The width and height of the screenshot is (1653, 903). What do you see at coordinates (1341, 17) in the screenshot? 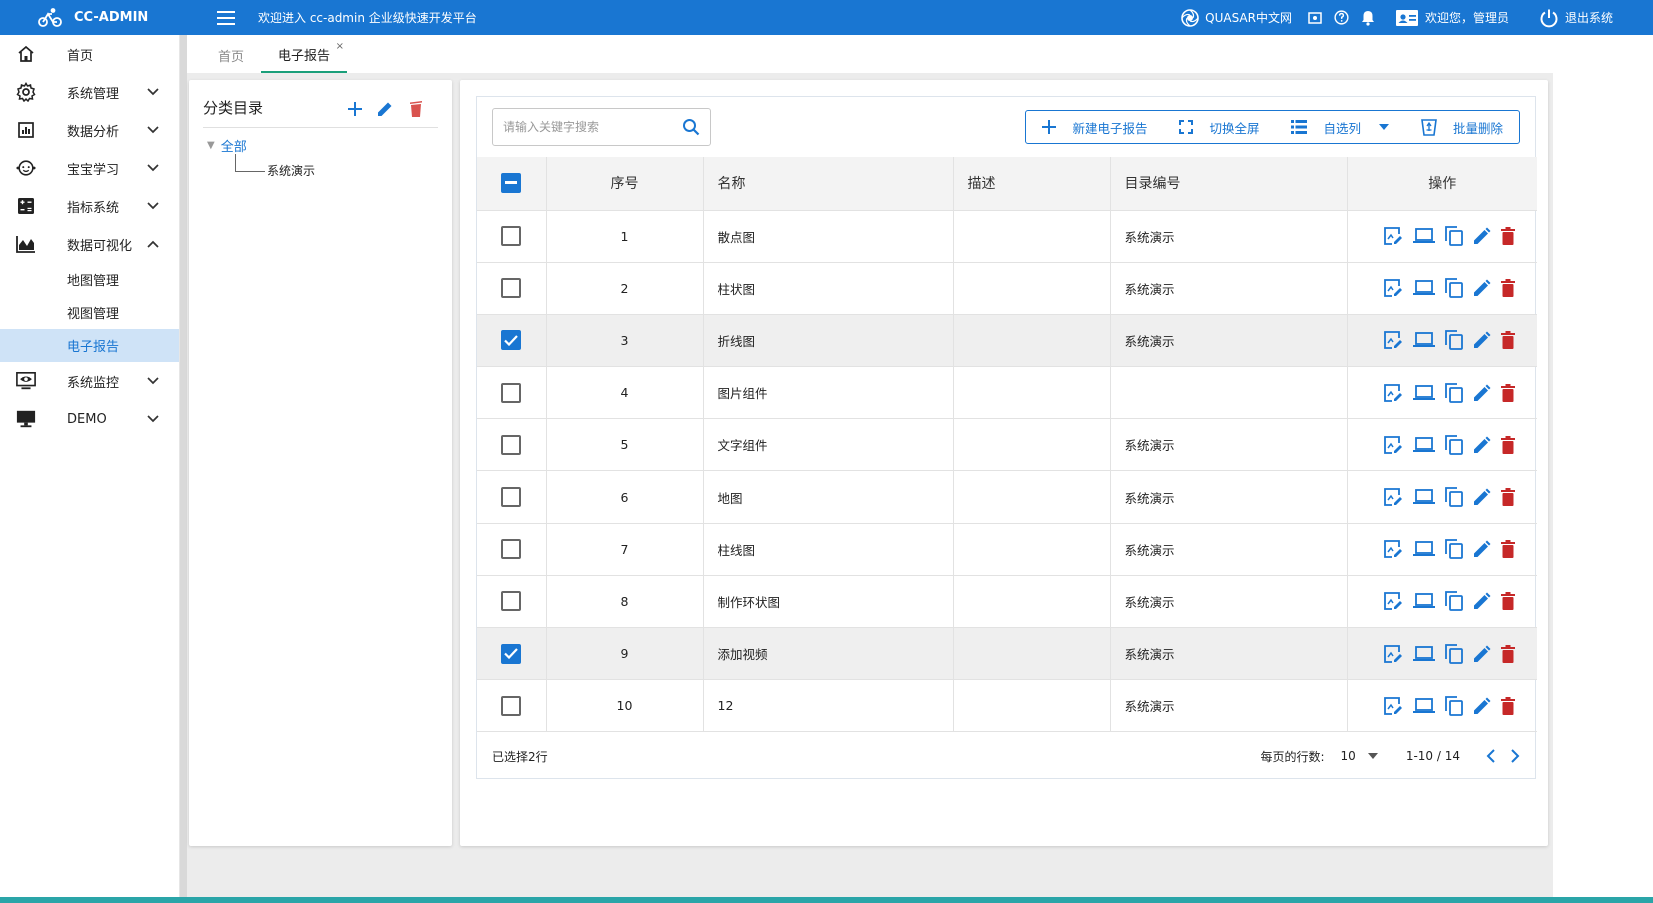
I see `help-button` at bounding box center [1341, 17].